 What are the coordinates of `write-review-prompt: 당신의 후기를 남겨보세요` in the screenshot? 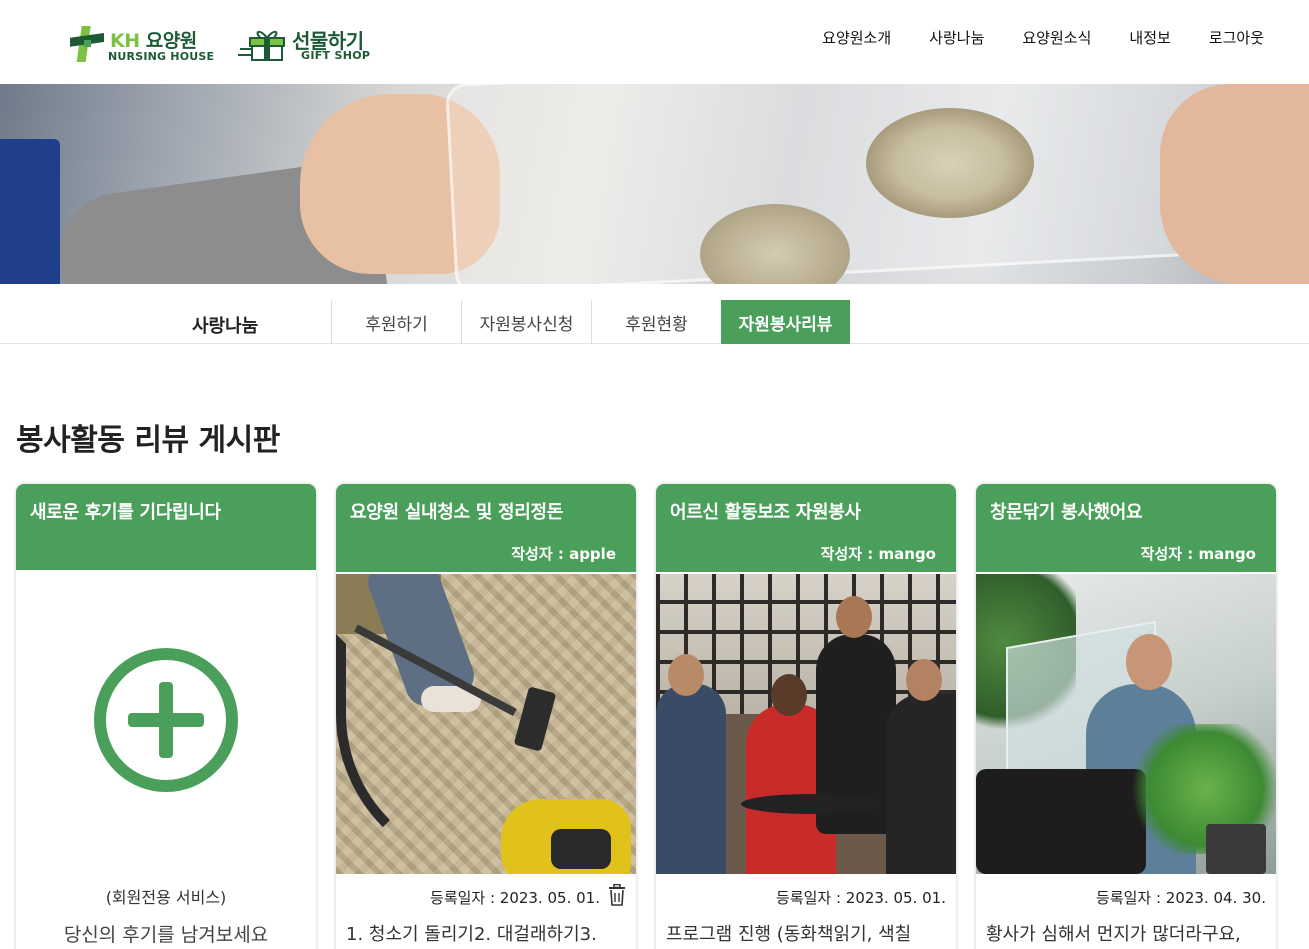 It's located at (166, 933).